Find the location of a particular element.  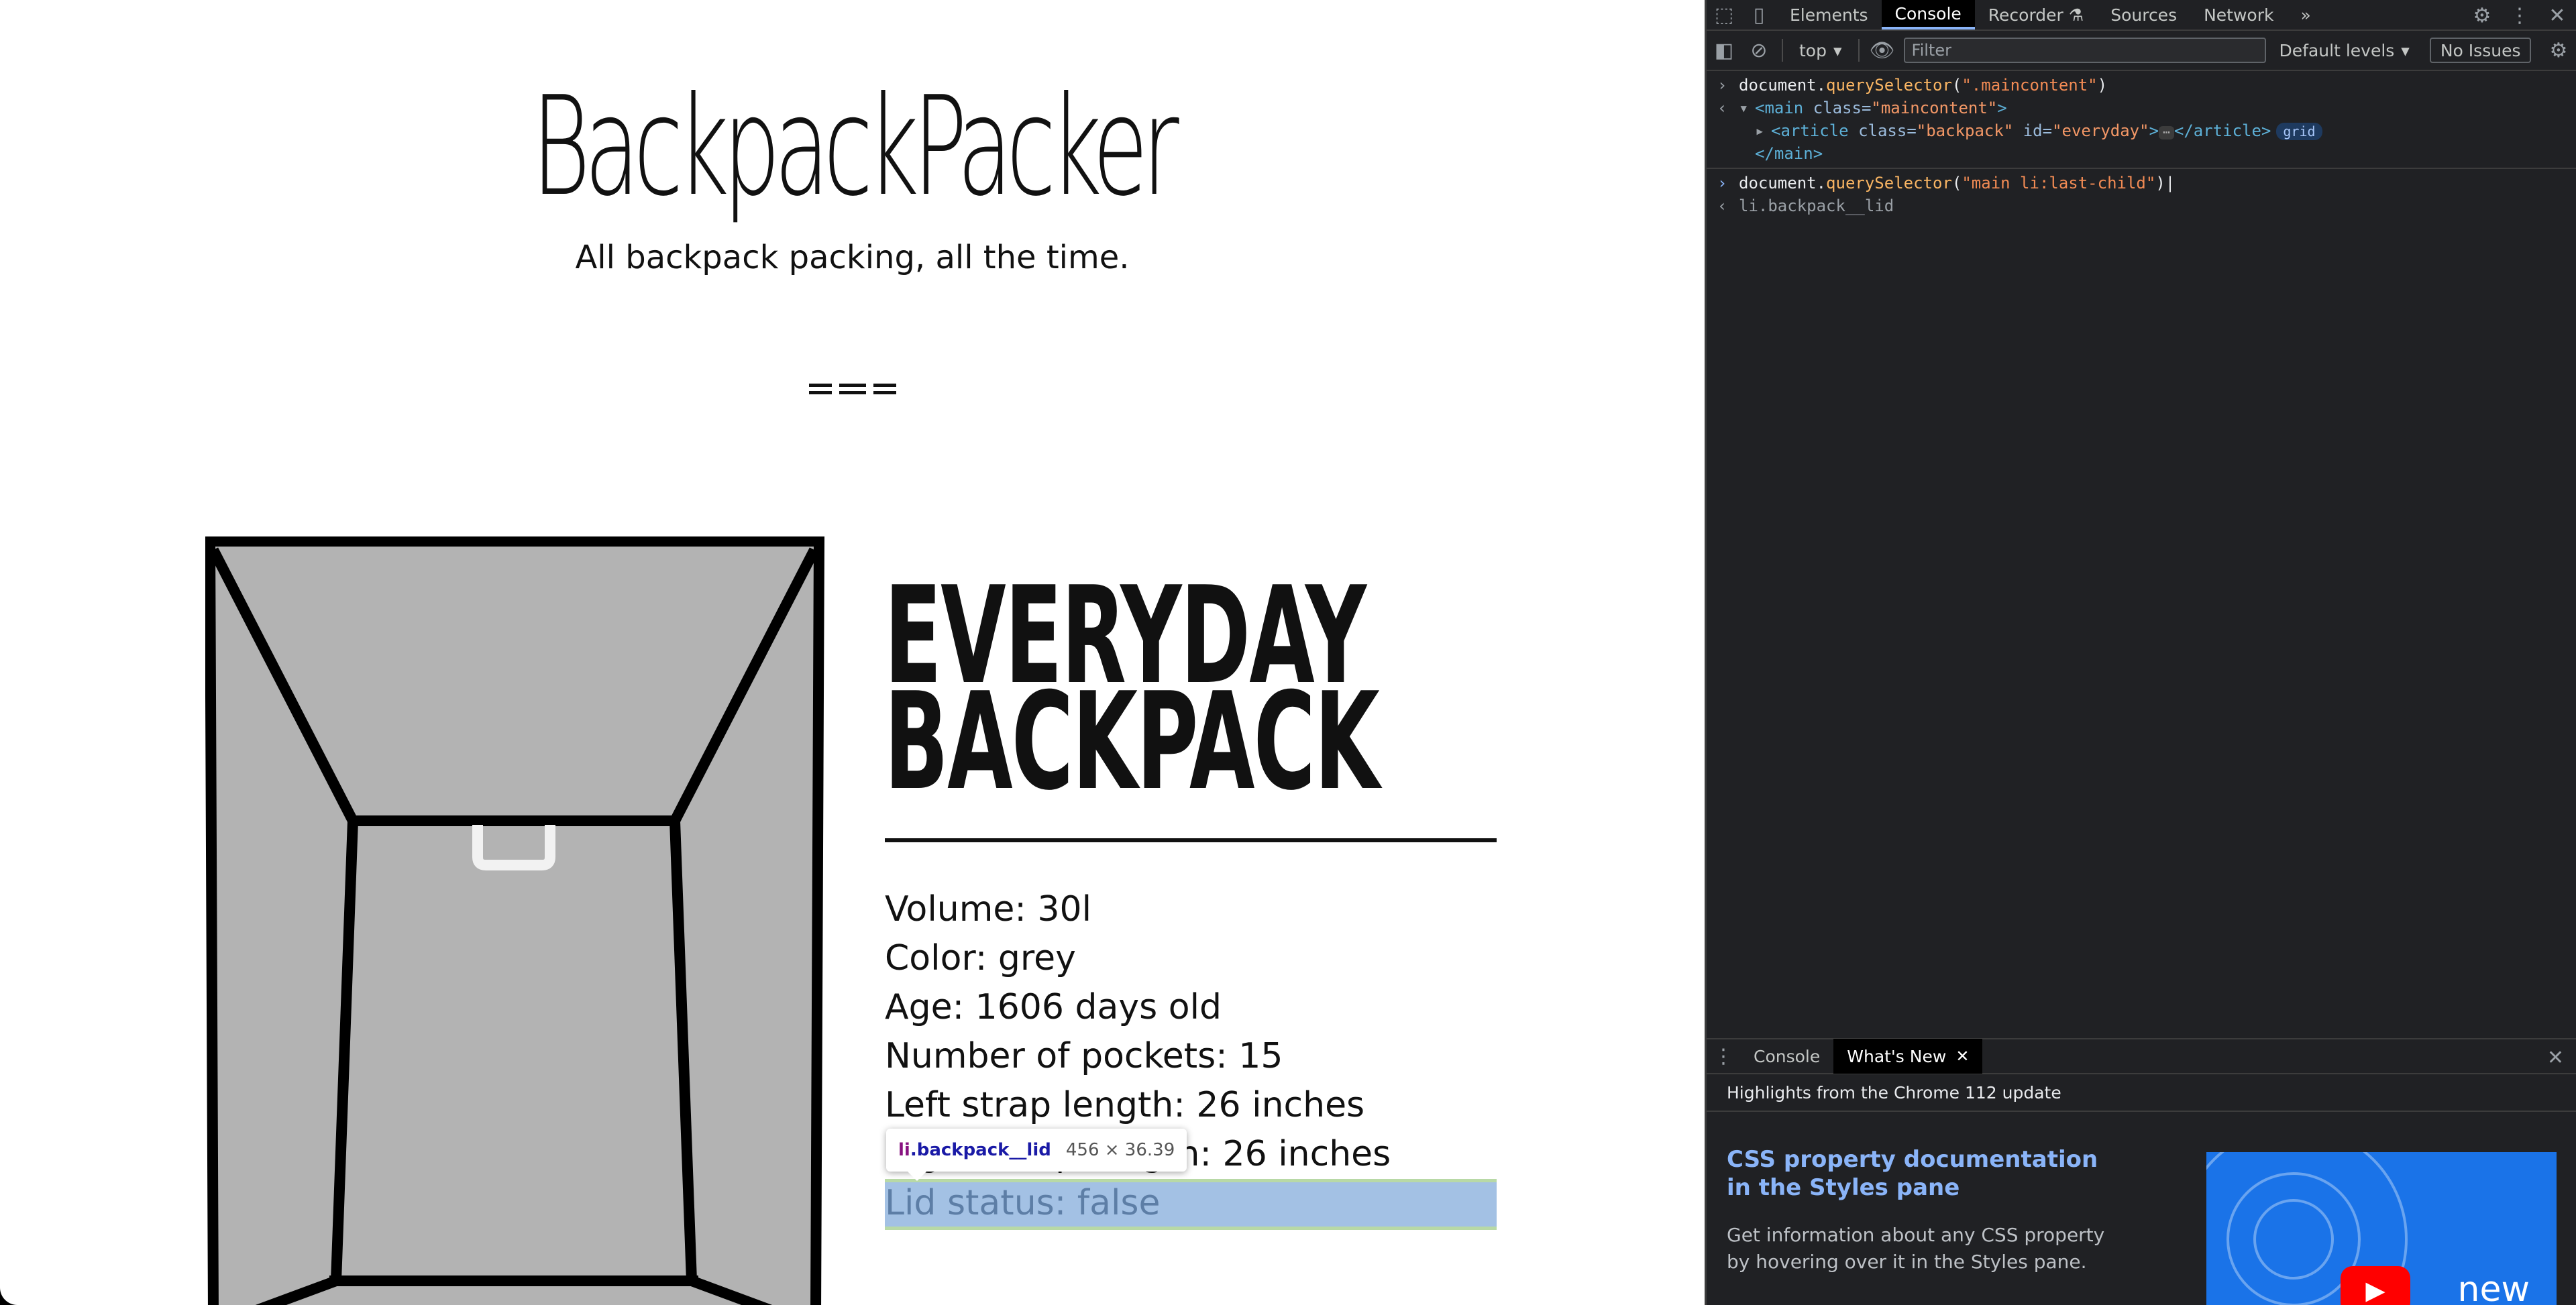

list-item: Left strap length: 26 inches is located at coordinates (1125, 1105).